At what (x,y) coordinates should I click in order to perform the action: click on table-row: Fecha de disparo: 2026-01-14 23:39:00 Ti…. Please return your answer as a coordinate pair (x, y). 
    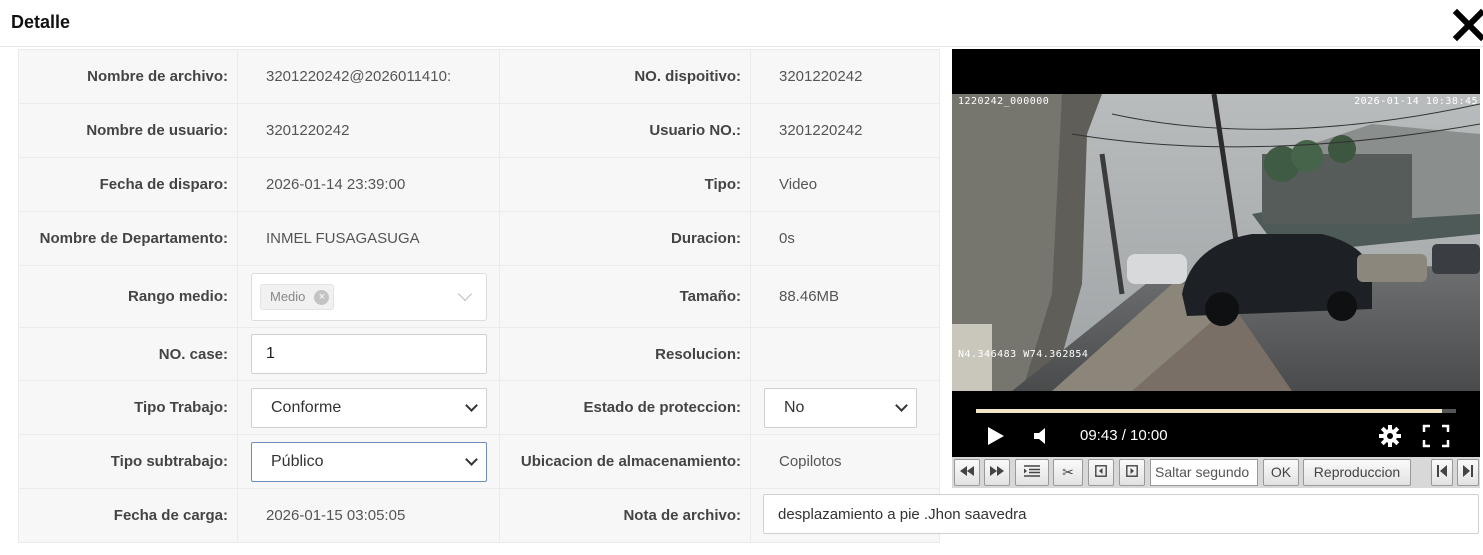
    Looking at the image, I should click on (479, 184).